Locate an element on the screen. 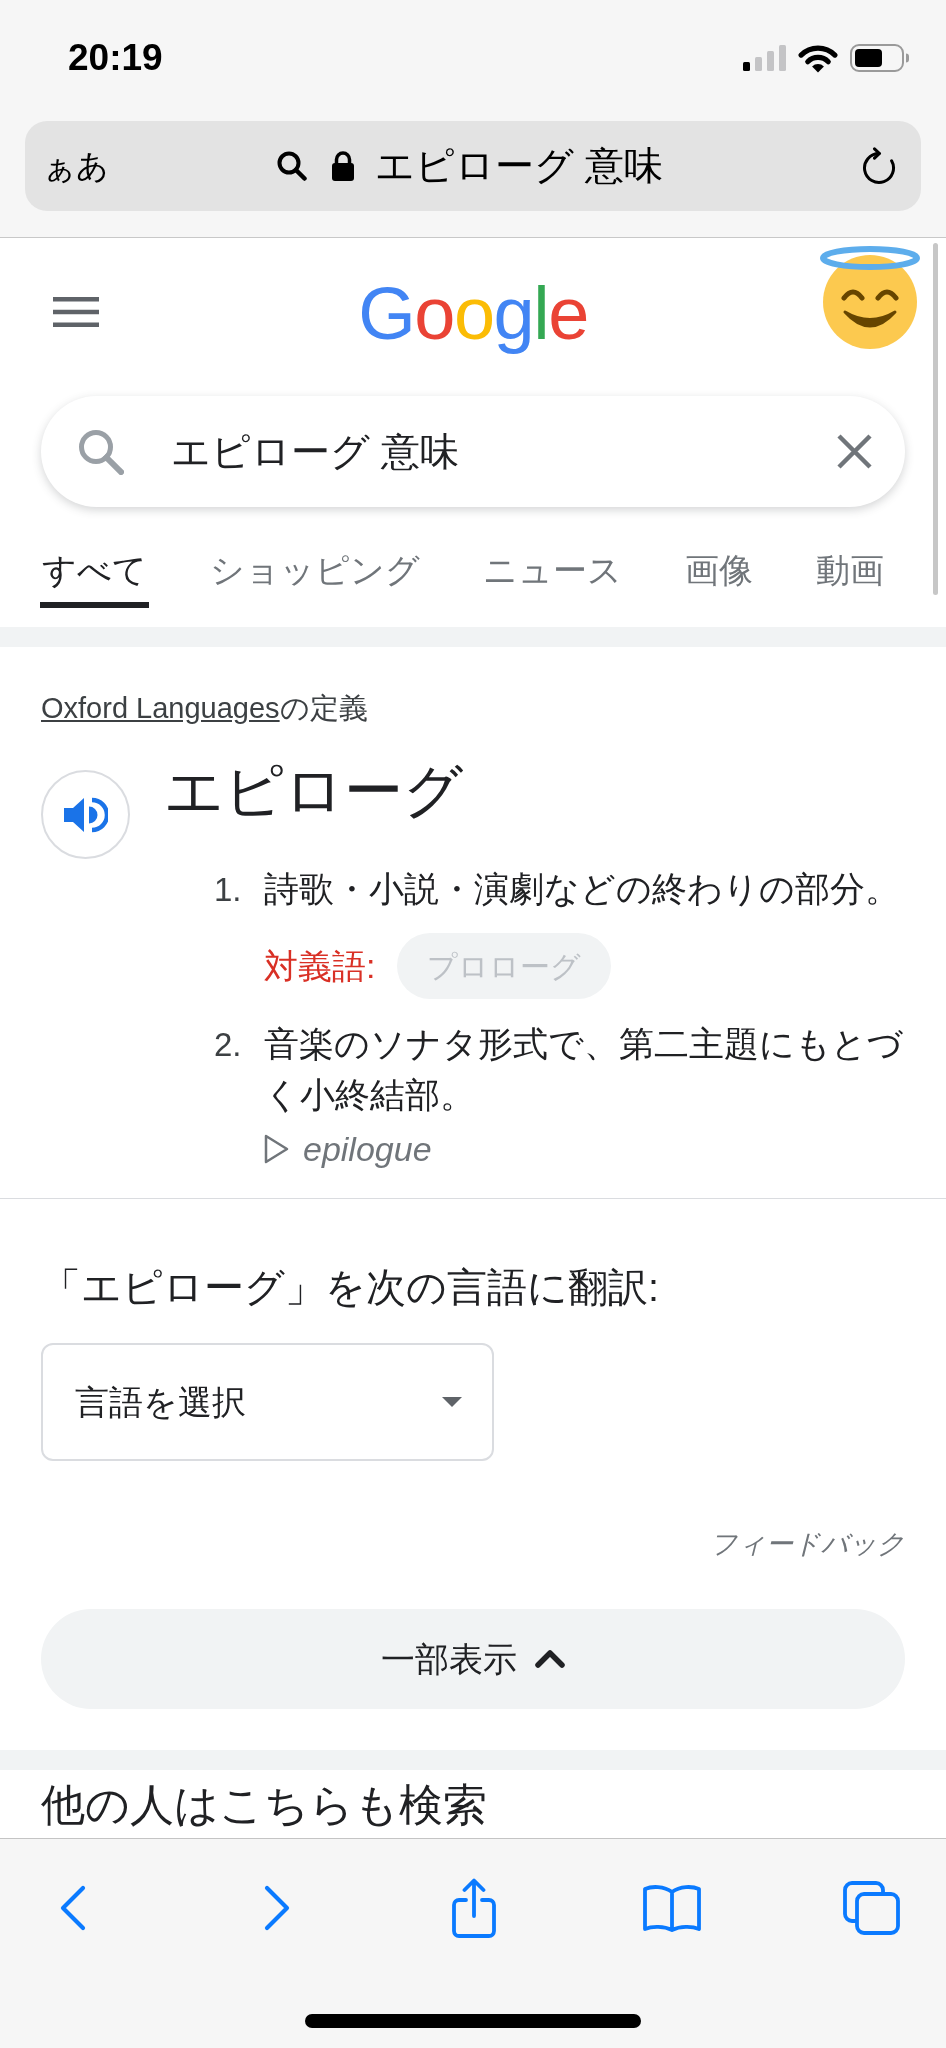 This screenshot has height=2048, width=946. search-tab: ニュース is located at coordinates (552, 569).